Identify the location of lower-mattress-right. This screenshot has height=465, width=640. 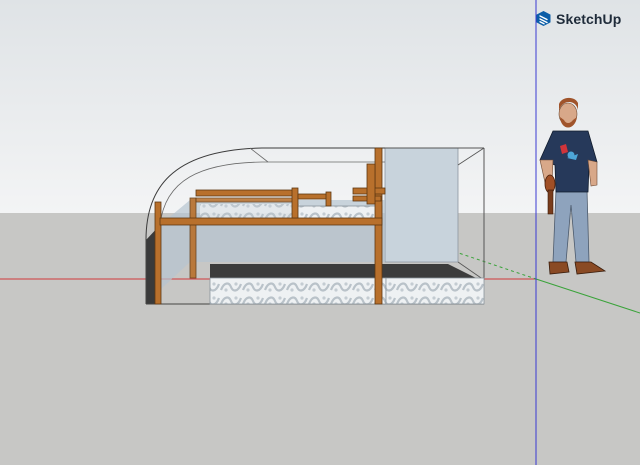
(435, 291).